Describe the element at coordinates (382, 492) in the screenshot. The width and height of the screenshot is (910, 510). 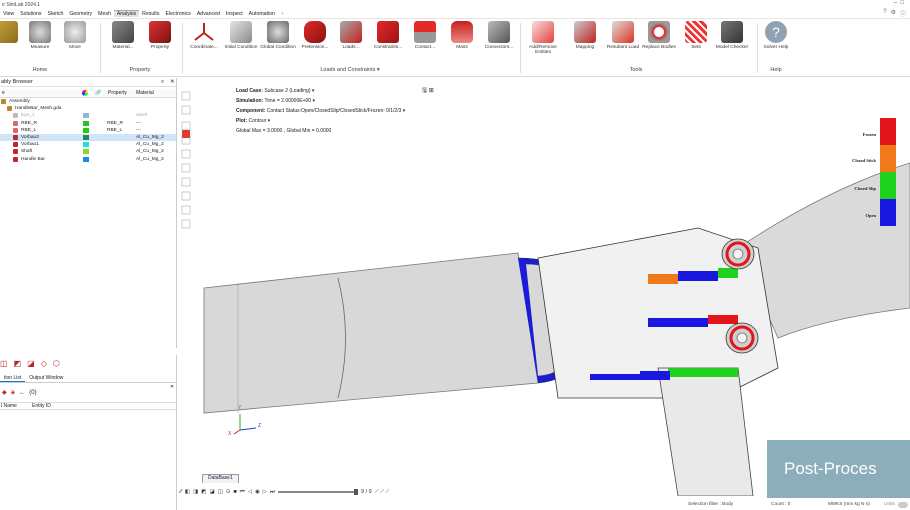
I see `graph-icon: ⟋ ⟋ ⟋` at that location.